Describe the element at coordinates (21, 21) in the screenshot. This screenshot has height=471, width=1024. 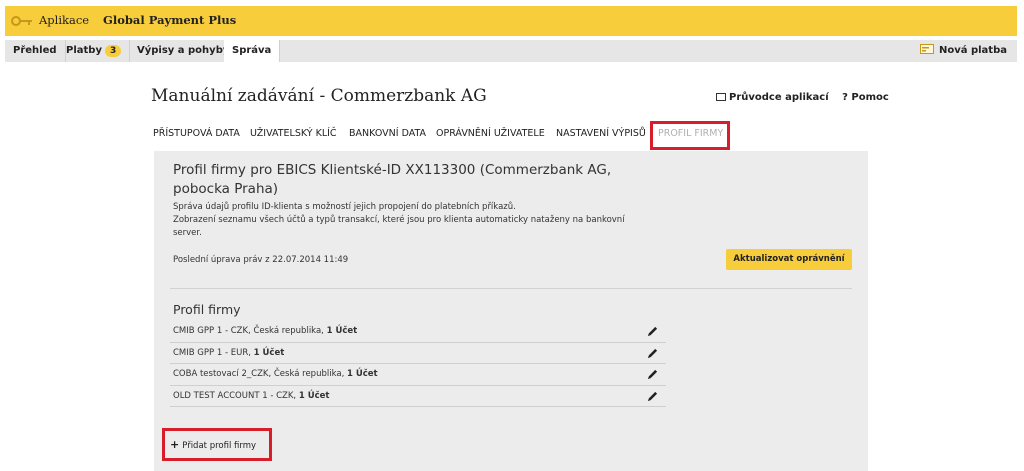
I see `key-icon` at that location.